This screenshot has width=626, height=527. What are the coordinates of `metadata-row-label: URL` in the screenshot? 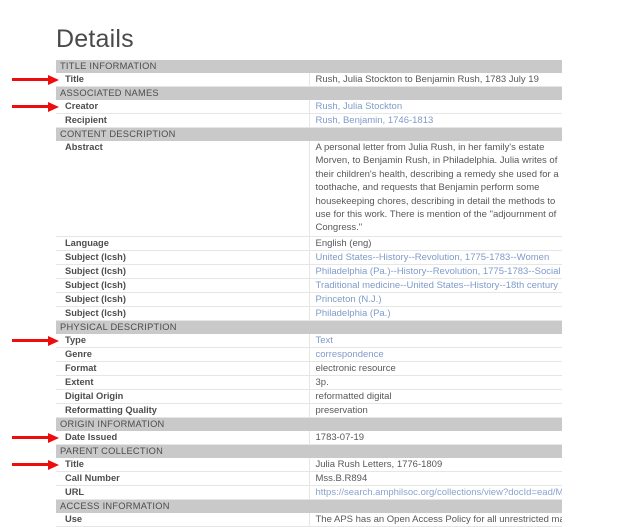 It's located at (183, 492).